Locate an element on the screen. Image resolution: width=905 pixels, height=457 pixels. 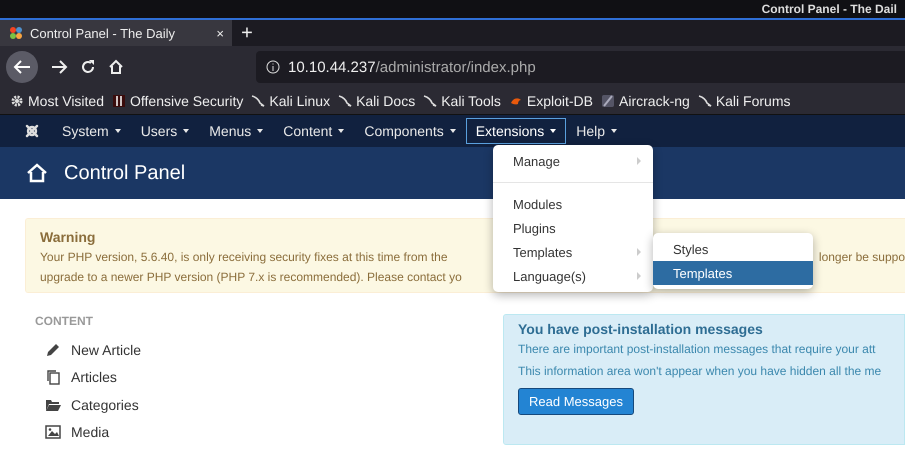
bookmark-link: Aircrack-ng is located at coordinates (645, 101).